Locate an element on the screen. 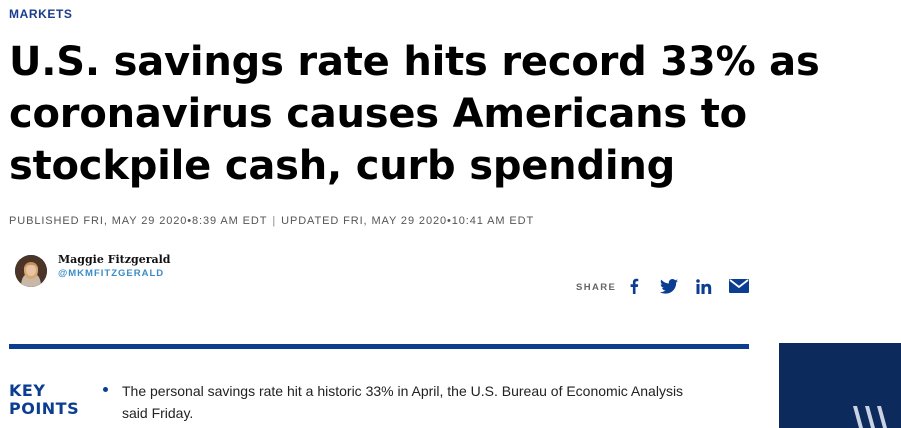  bullet-icon is located at coordinates (105, 389).